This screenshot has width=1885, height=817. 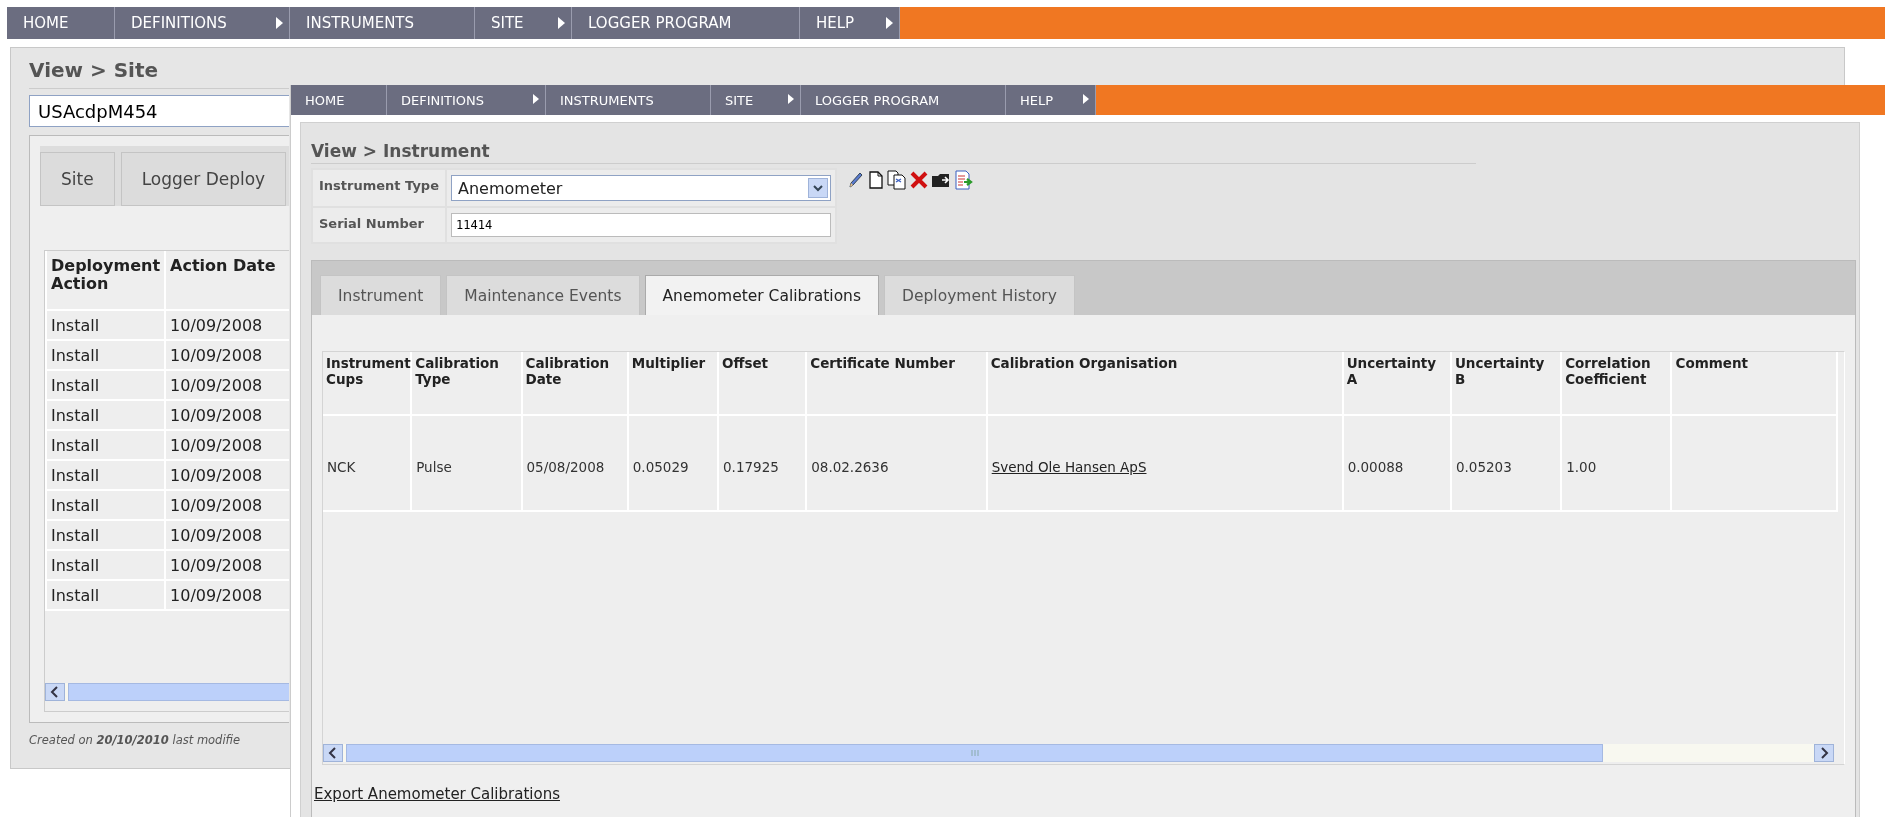 I want to click on column-header: Instrument Cups, so click(x=367, y=383).